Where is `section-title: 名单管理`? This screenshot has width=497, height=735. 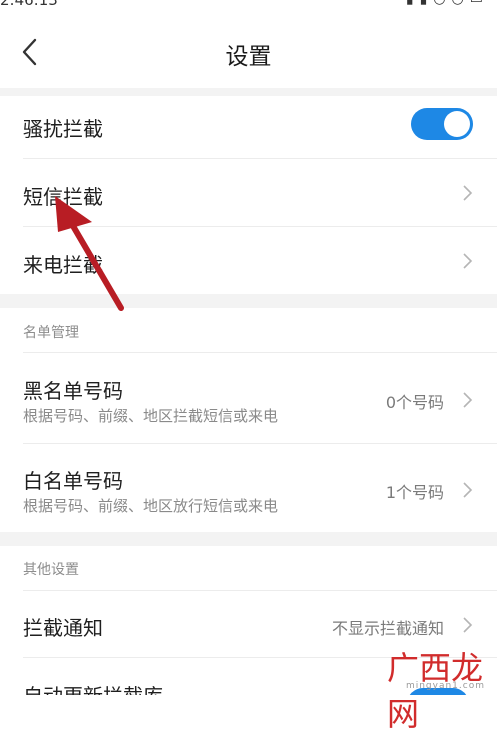 section-title: 名单管理 is located at coordinates (51, 333).